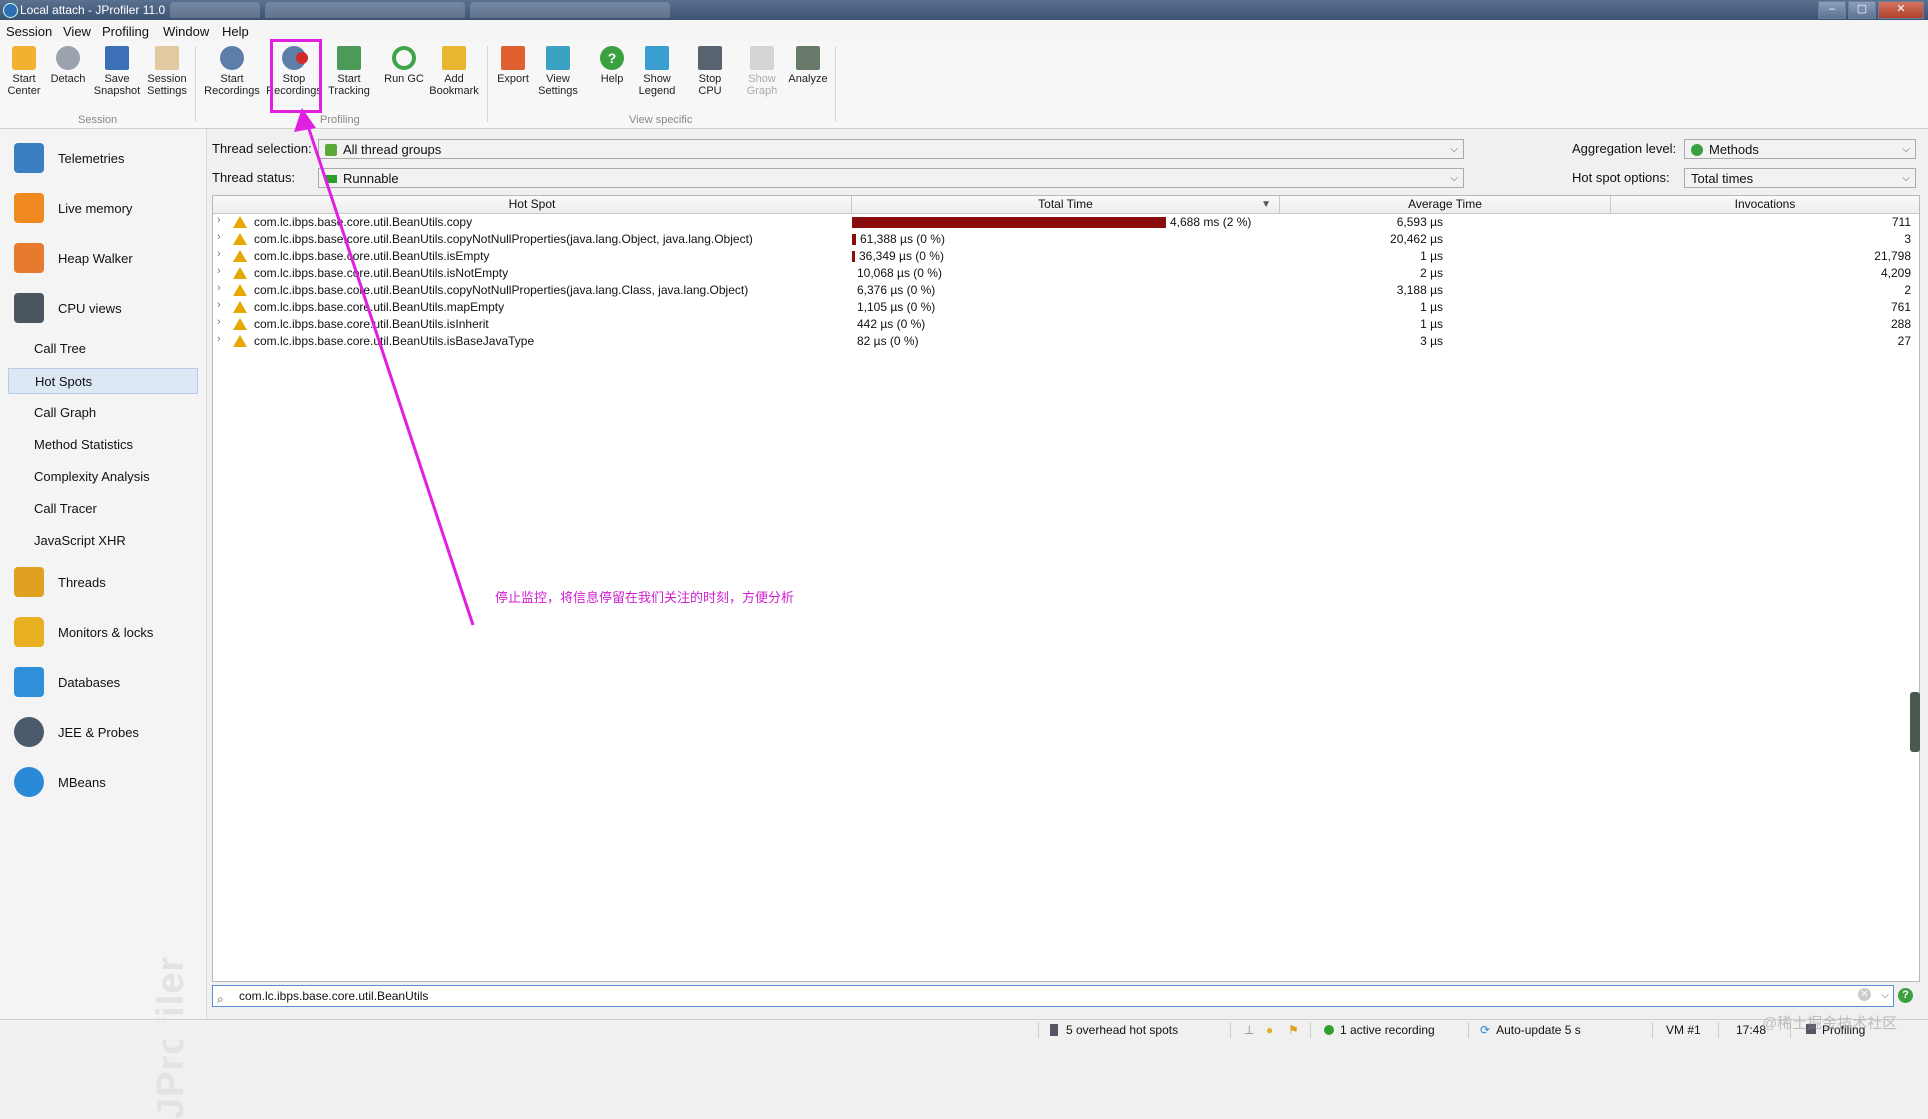  What do you see at coordinates (532, 204) in the screenshot?
I see `column-hot-spot: Hot Spot` at bounding box center [532, 204].